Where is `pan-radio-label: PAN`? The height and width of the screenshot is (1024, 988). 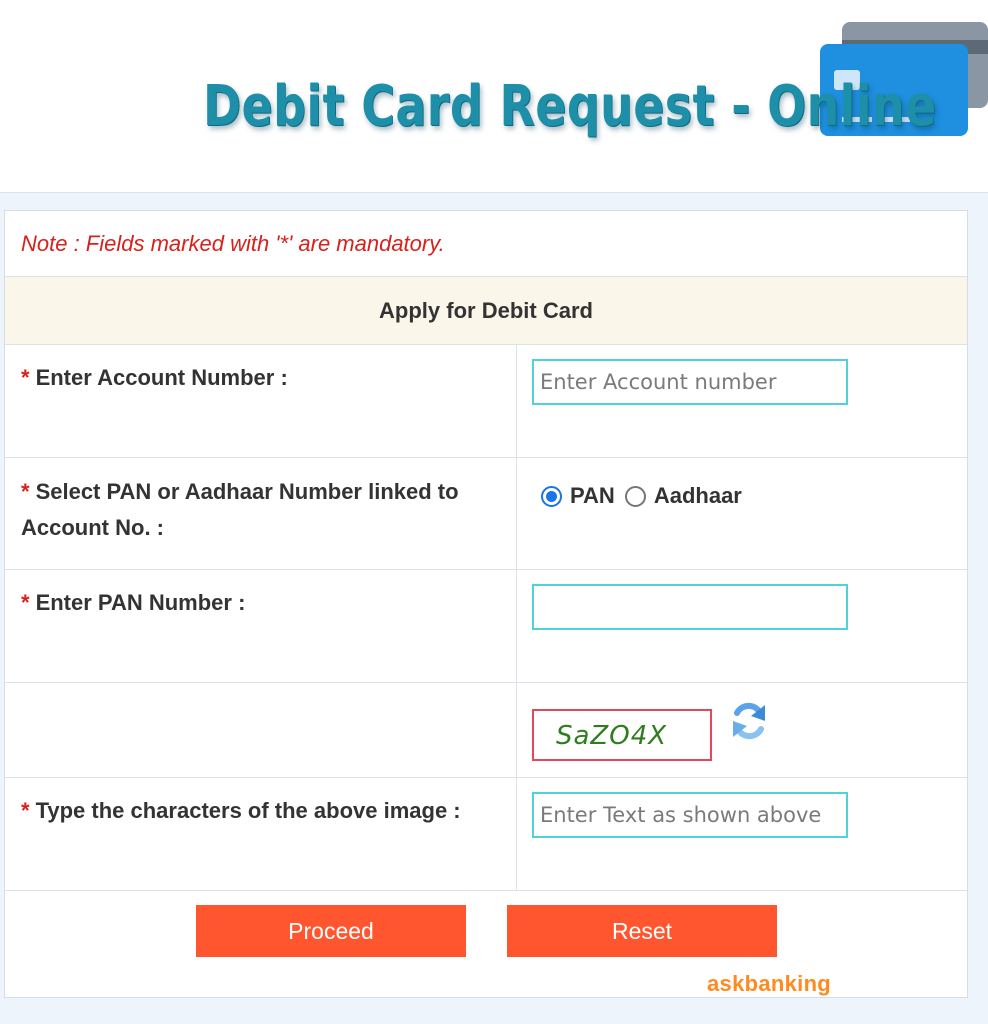
pan-radio-label: PAN is located at coordinates (592, 496).